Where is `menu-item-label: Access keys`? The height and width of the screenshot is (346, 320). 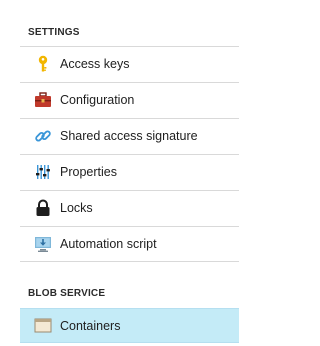
menu-item-label: Access keys is located at coordinates (95, 64).